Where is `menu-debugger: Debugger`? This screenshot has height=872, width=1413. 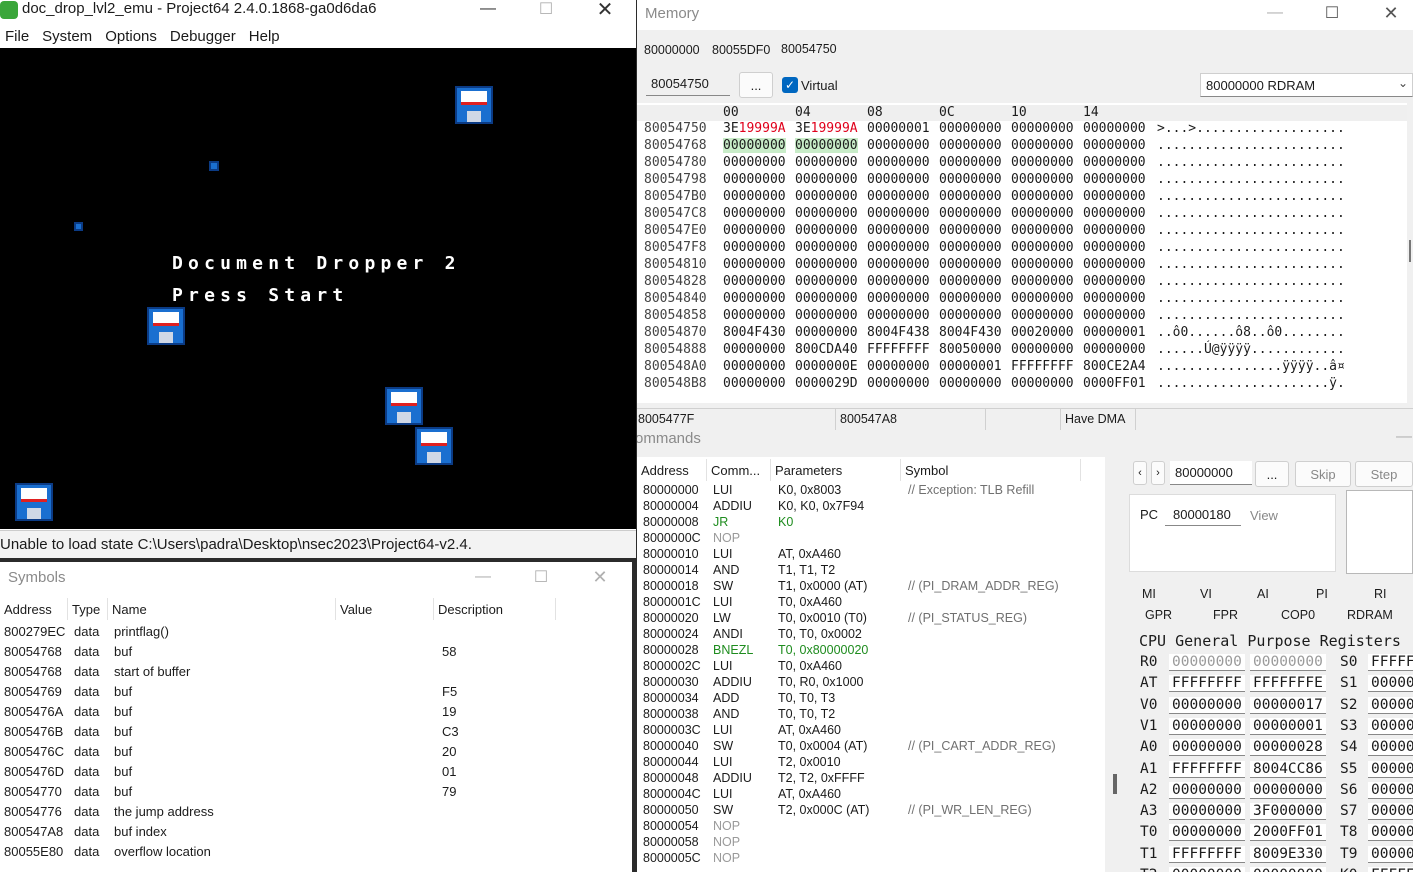 menu-debugger: Debugger is located at coordinates (203, 36).